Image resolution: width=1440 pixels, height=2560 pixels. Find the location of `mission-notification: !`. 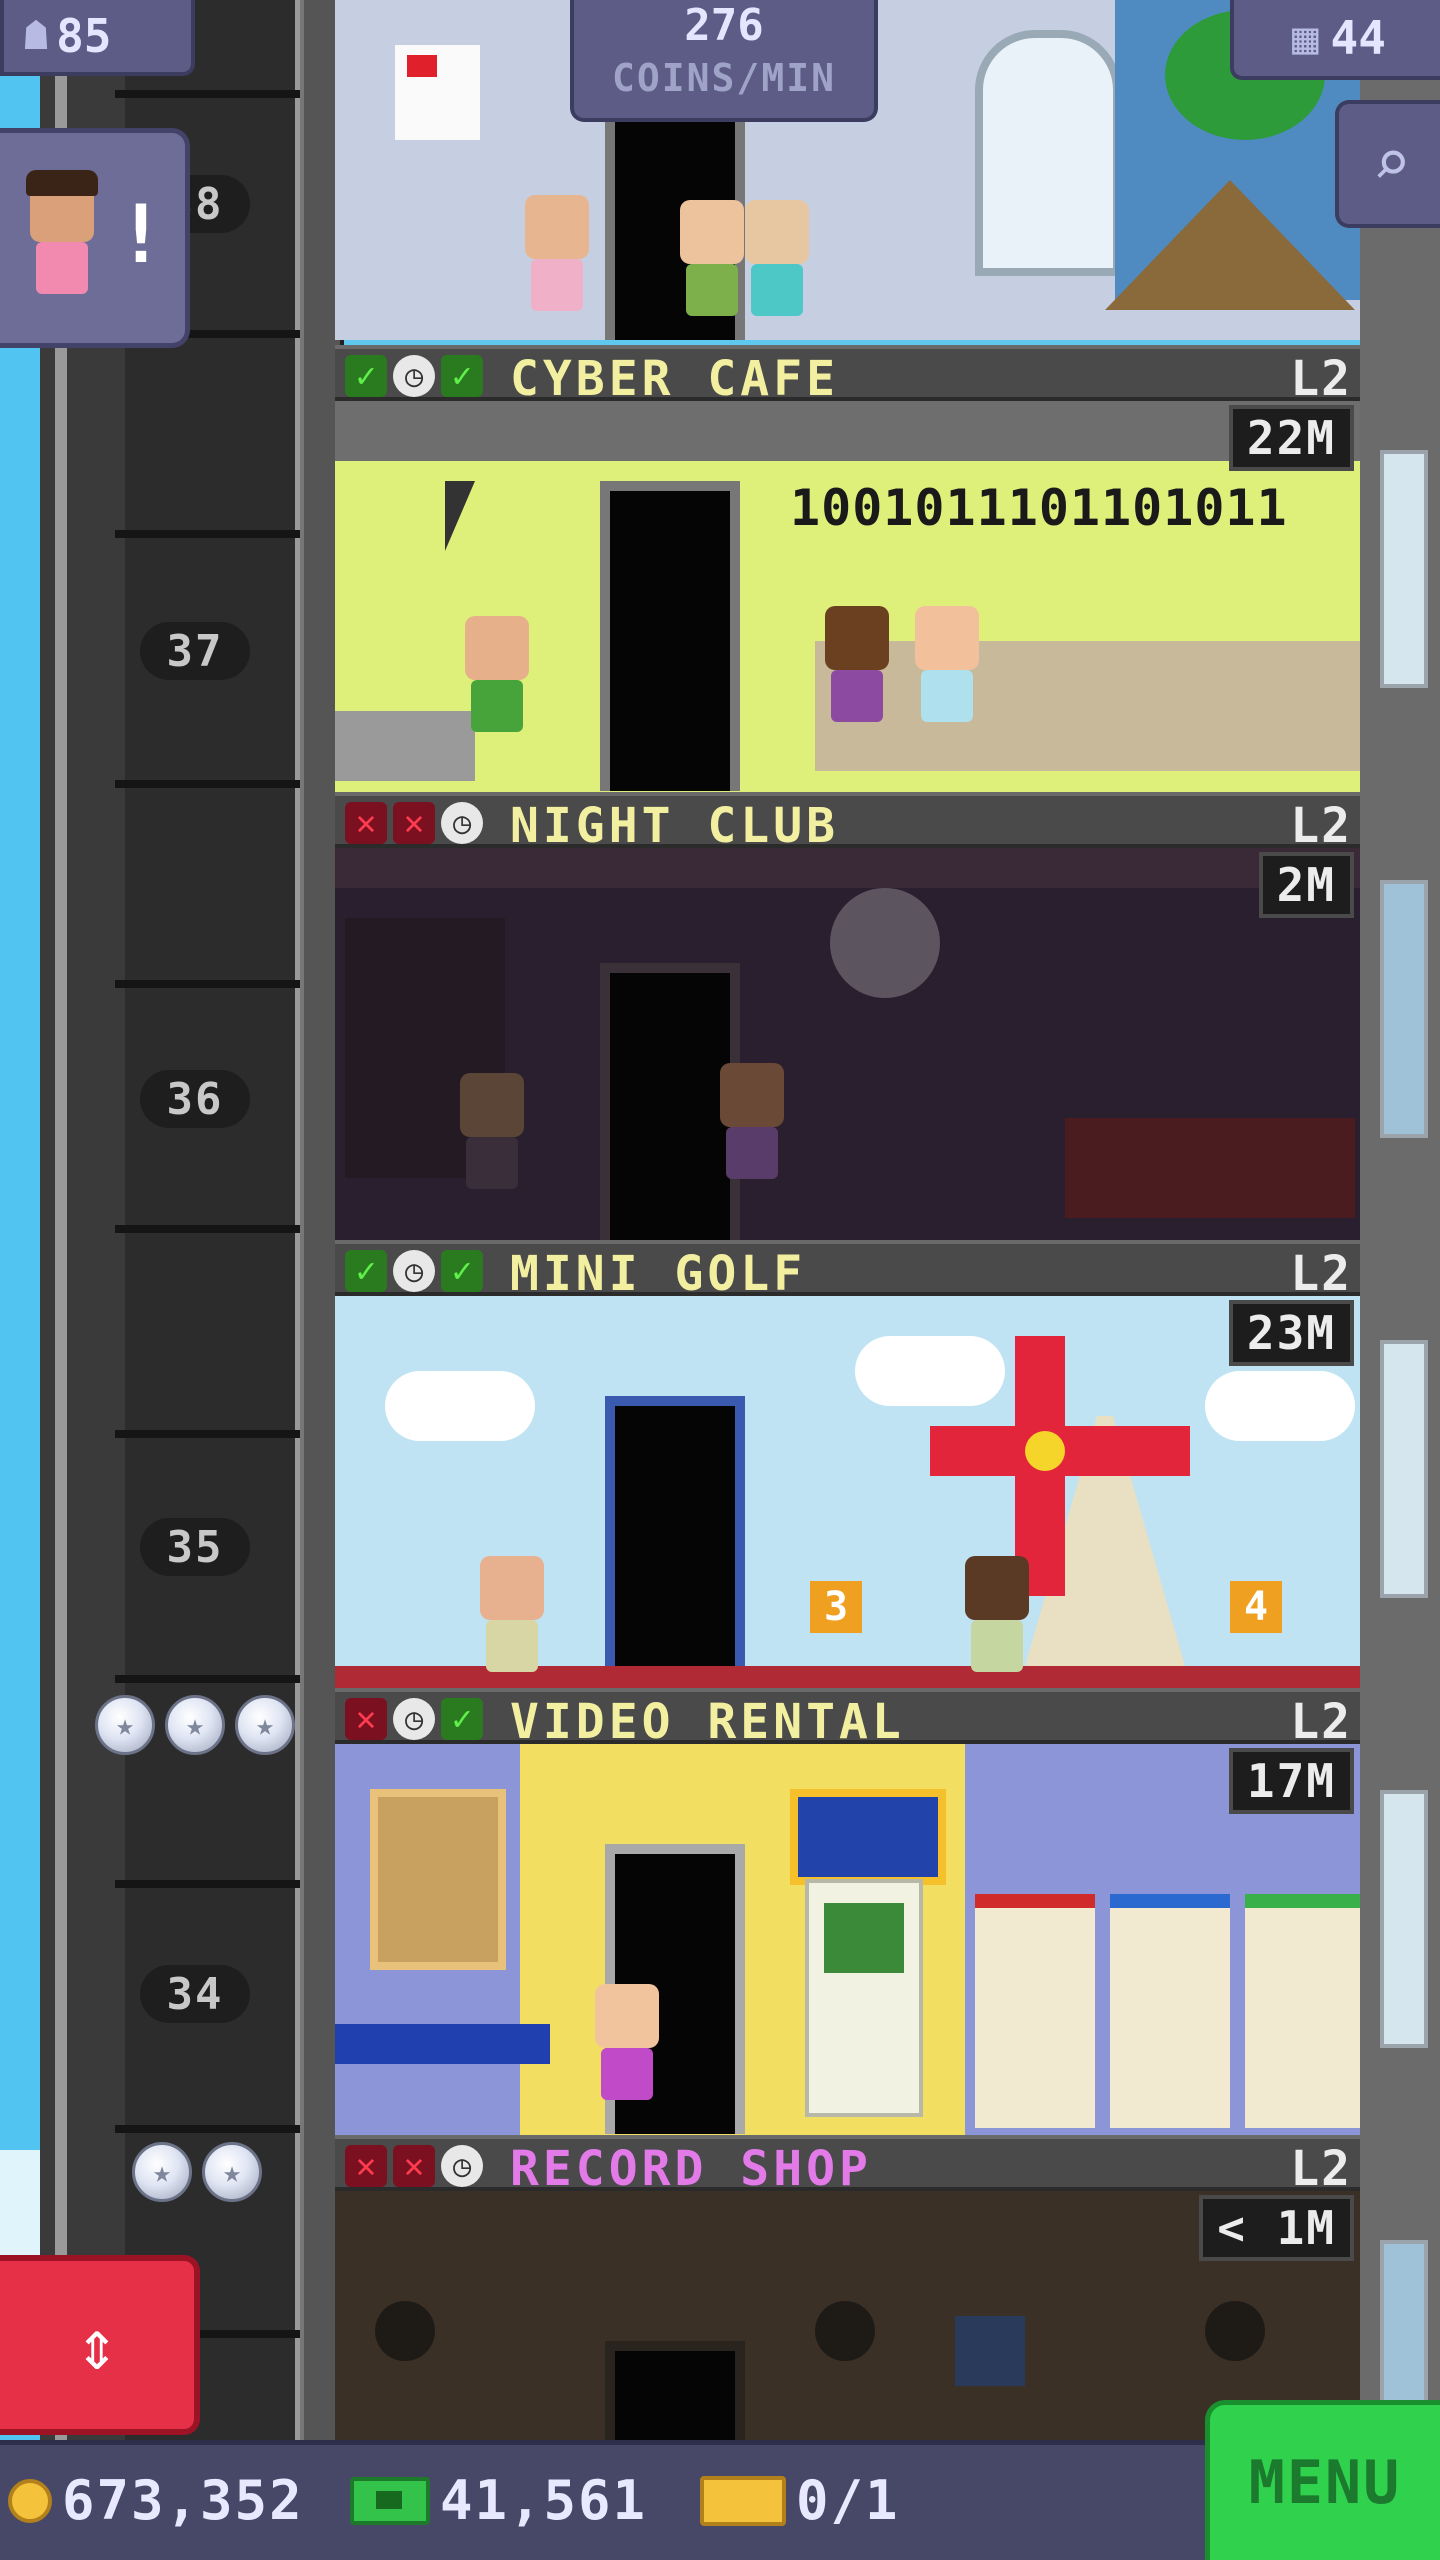

mission-notification: ! is located at coordinates (95, 238).